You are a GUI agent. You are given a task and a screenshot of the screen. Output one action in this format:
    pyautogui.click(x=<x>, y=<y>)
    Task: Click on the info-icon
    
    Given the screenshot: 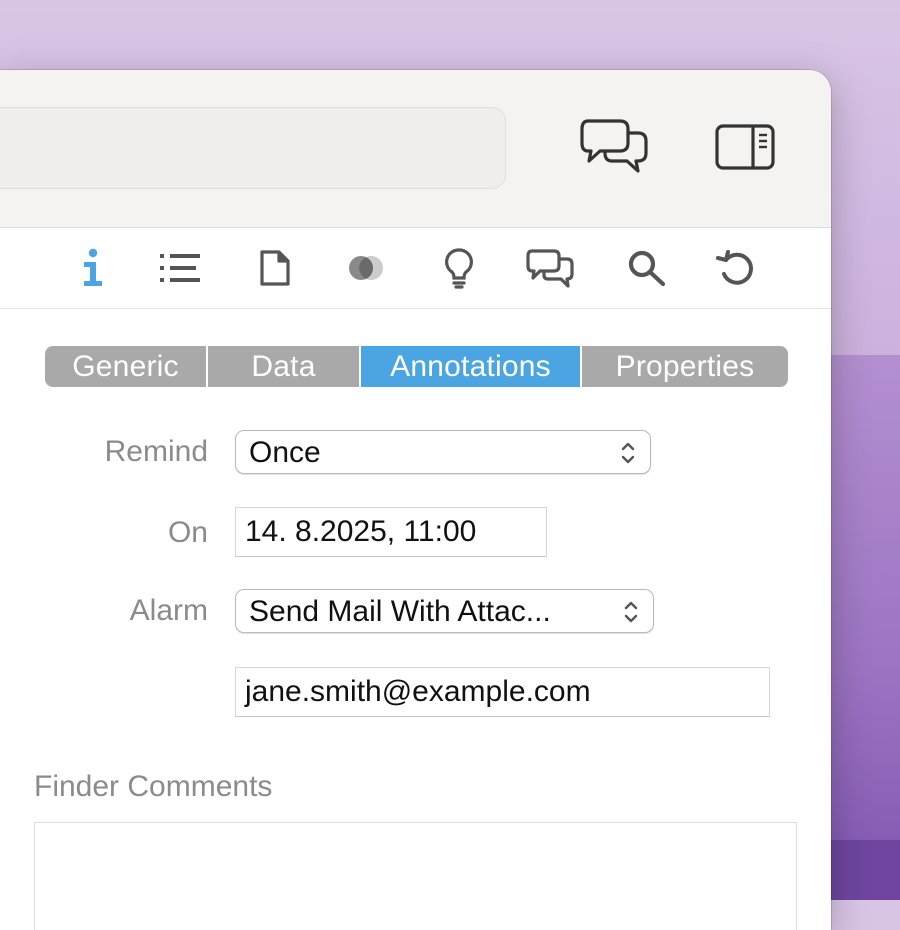 What is the action you would take?
    pyautogui.click(x=93, y=268)
    